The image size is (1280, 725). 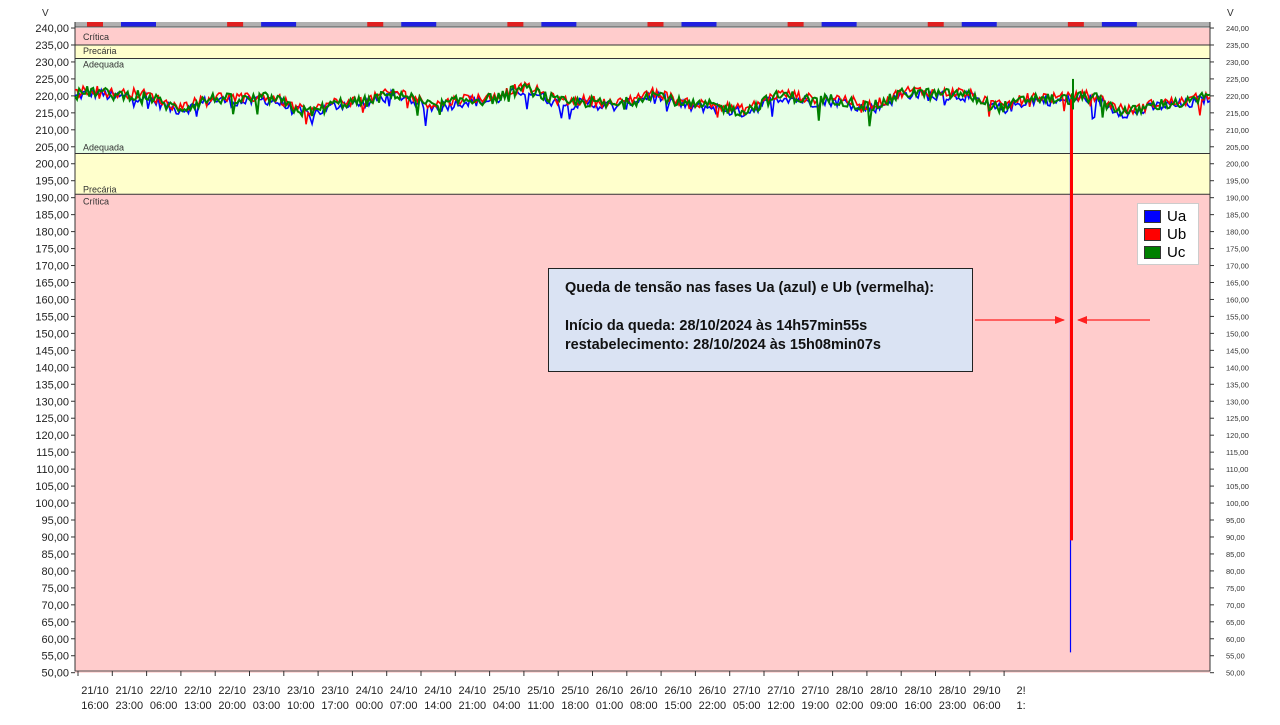 What do you see at coordinates (1237, 266) in the screenshot?
I see `y-tick-label-right: 170,00` at bounding box center [1237, 266].